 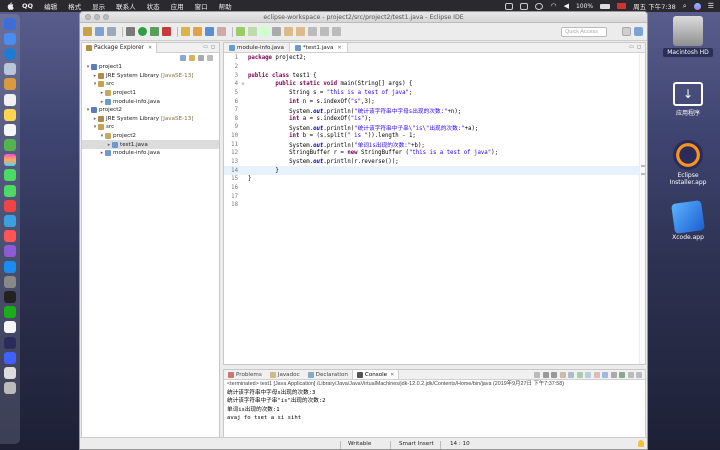 I want to click on link-with-editor-icon, so click(x=192, y=58).